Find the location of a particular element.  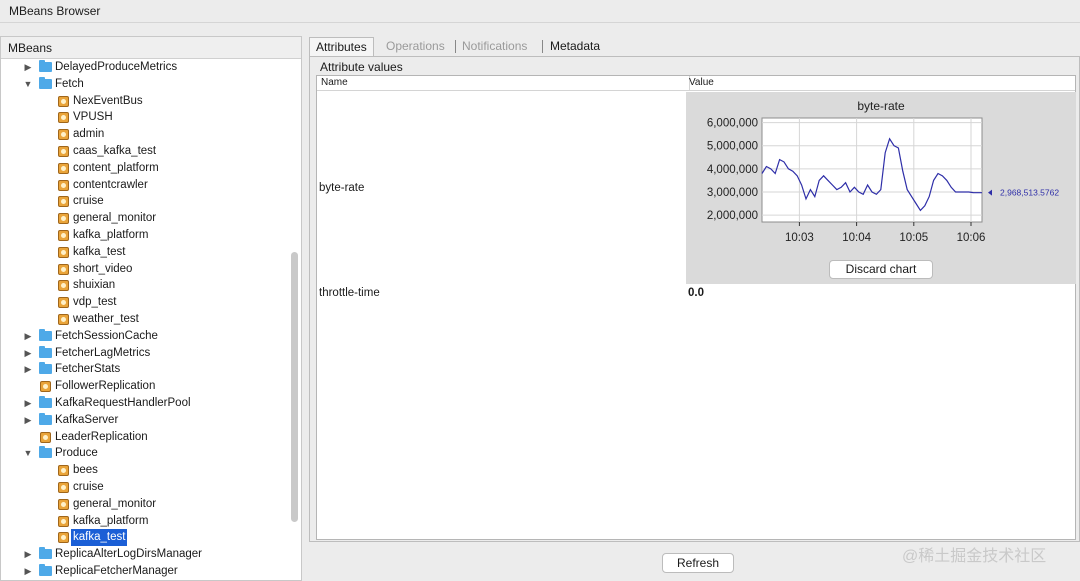

tree-leaf: contentcrawler is located at coordinates (143, 185).